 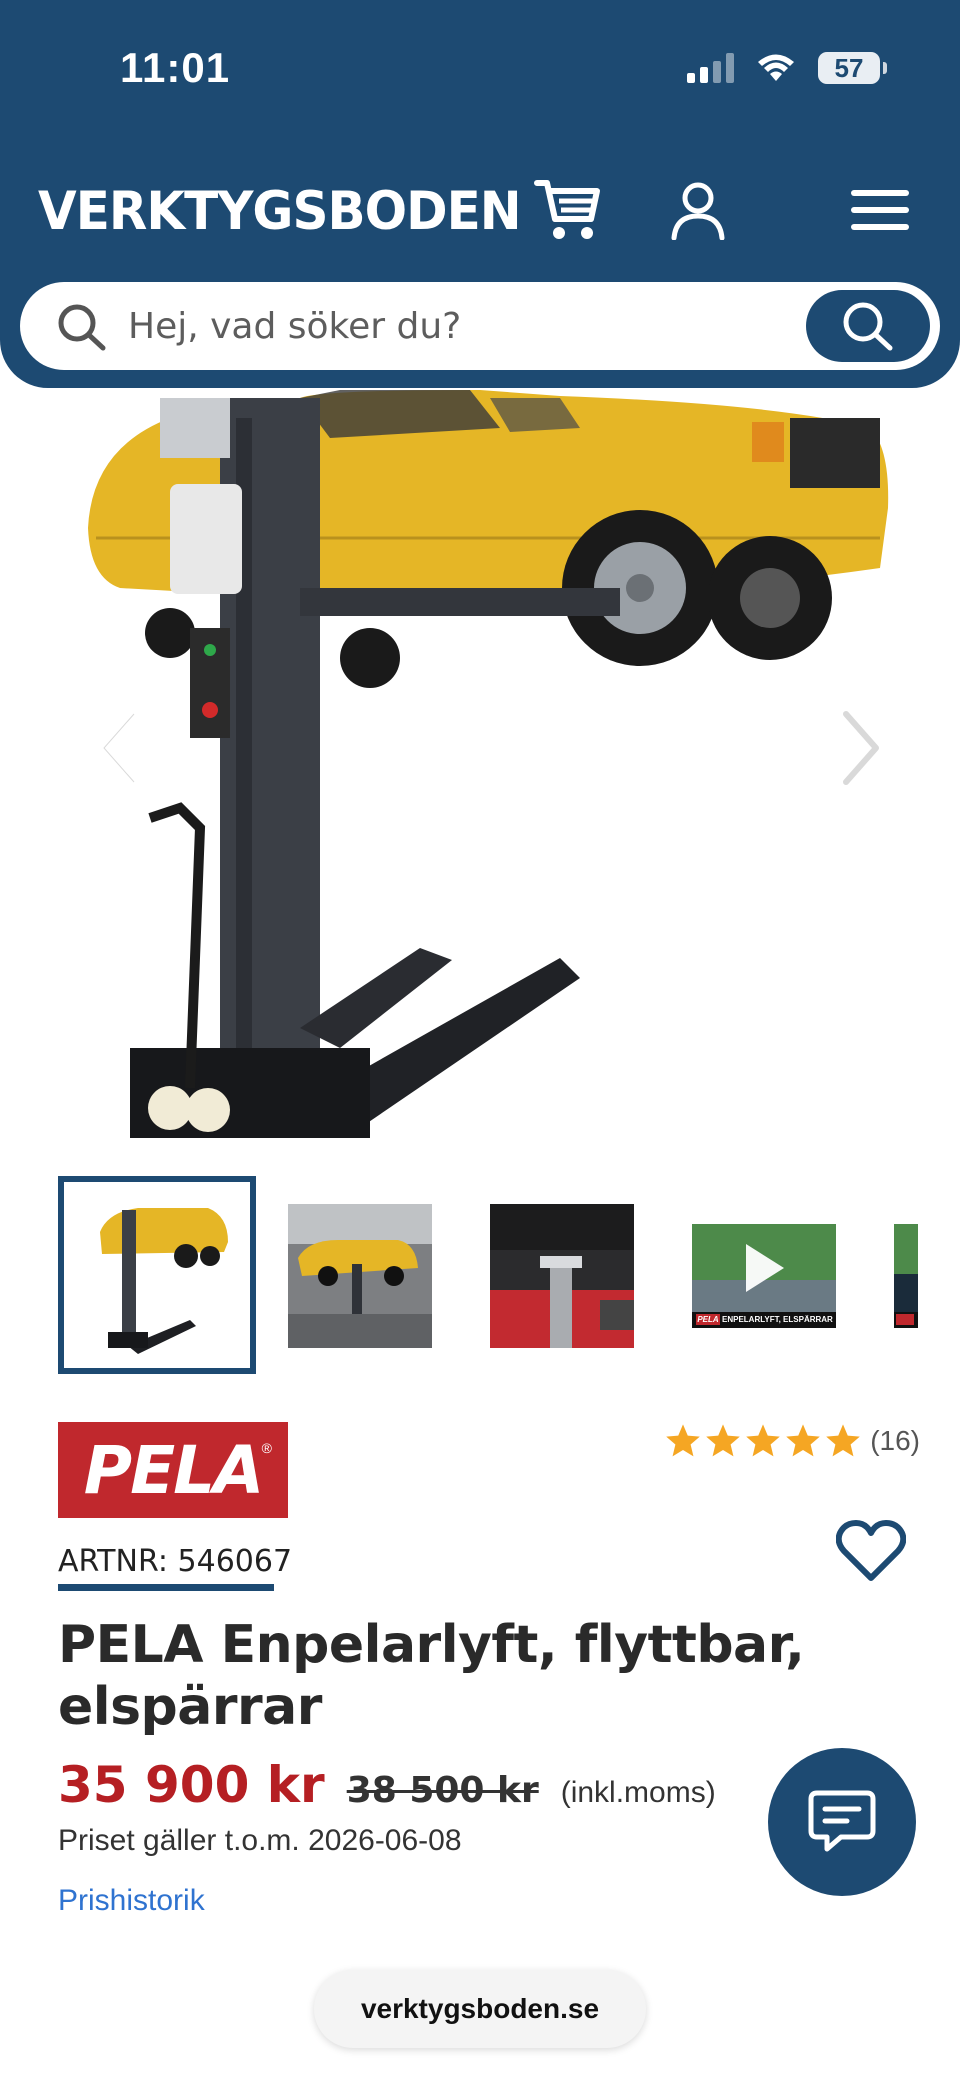 I want to click on heart-icon, so click(x=871, y=1550).